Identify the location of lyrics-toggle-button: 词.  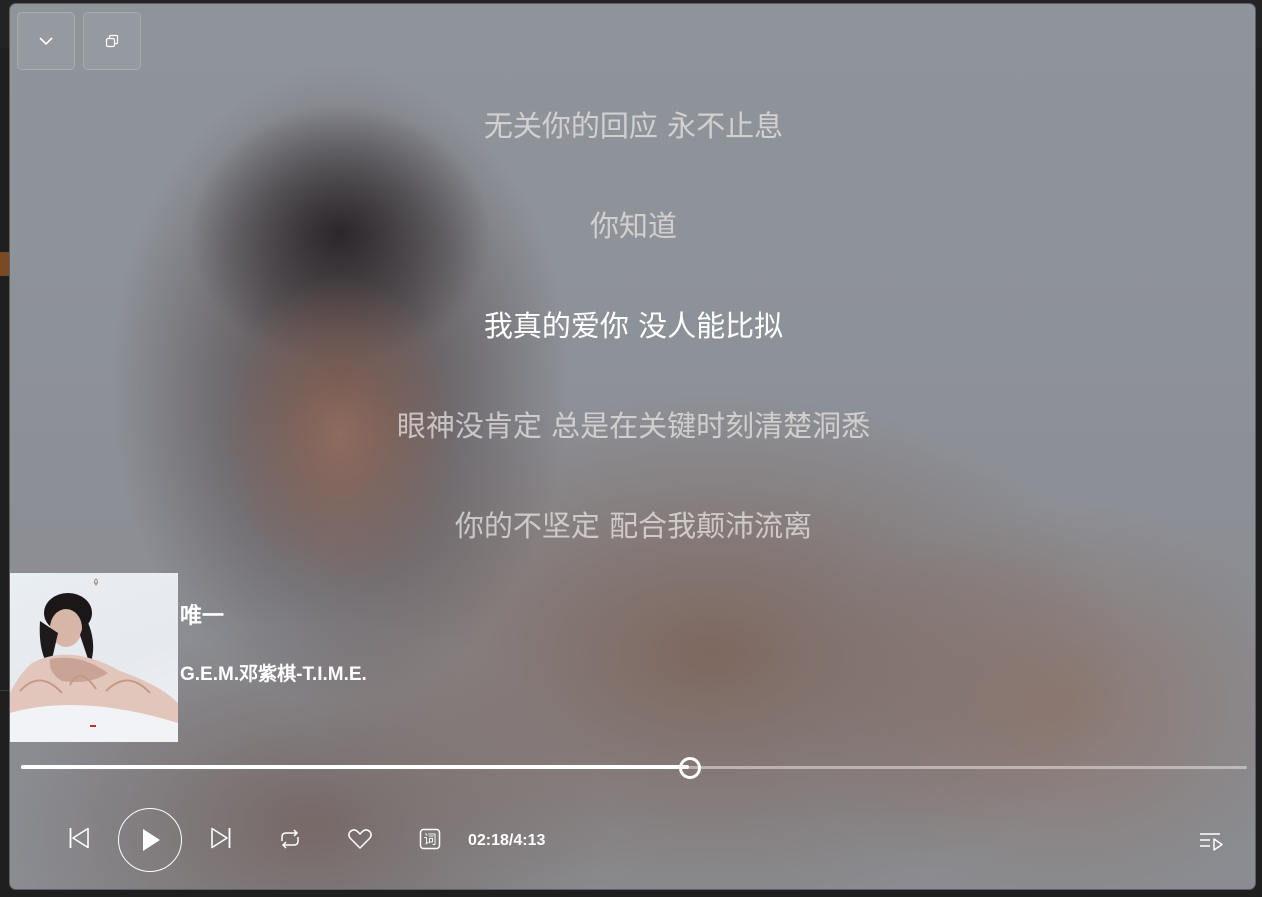
(430, 839).